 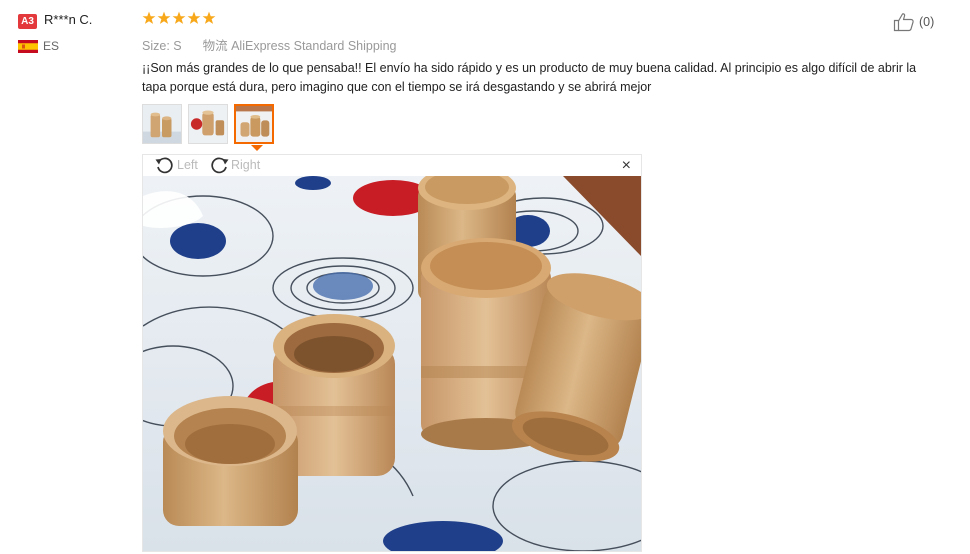 I want to click on rotate-right-button: Right, so click(x=234, y=165).